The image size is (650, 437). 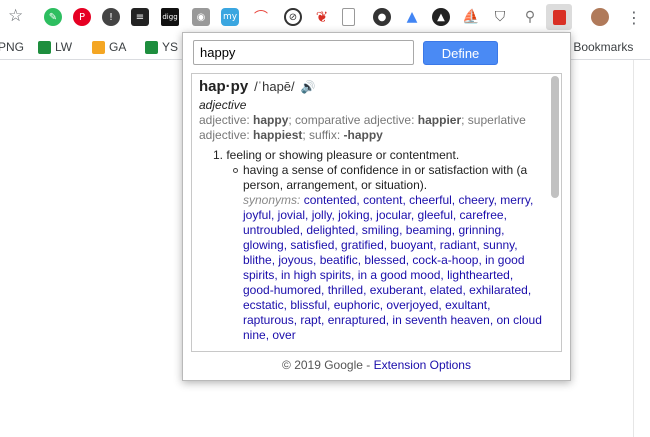 I want to click on headword: hap·py, so click(x=224, y=86).